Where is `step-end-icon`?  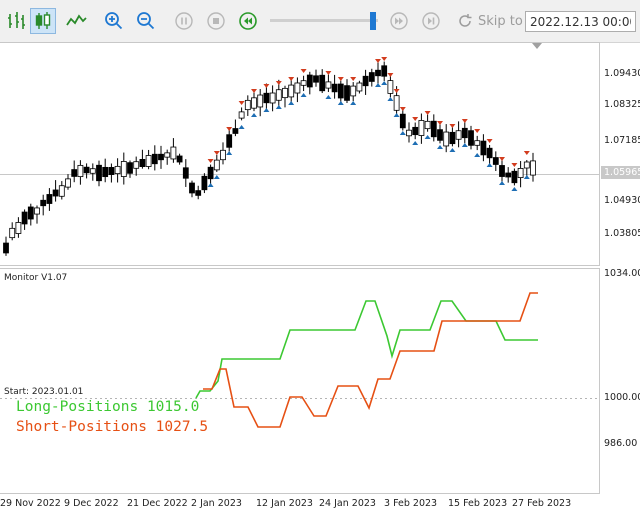
step-end-icon is located at coordinates (431, 21).